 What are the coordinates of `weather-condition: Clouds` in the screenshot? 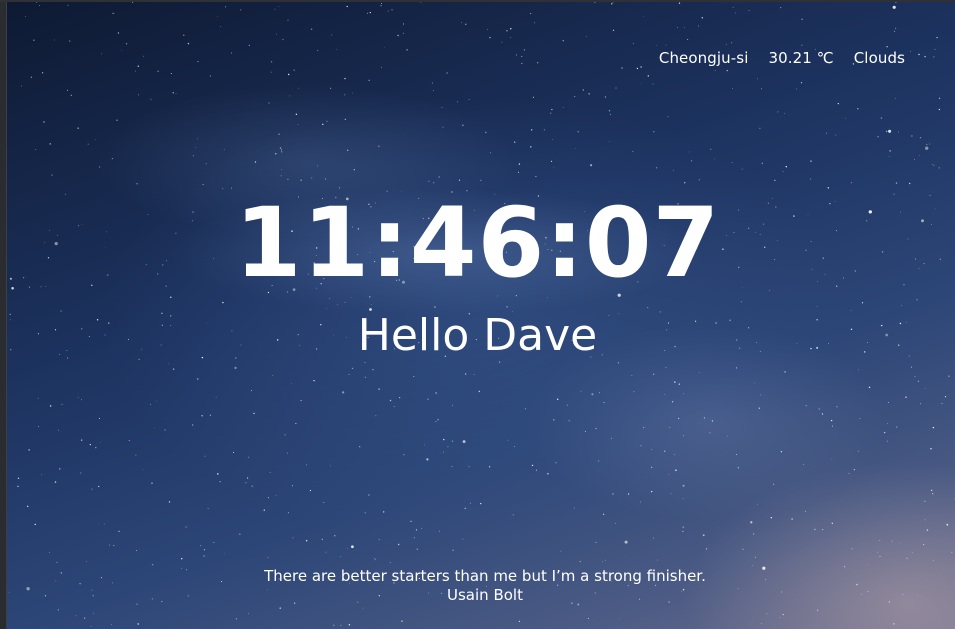 It's located at (879, 58).